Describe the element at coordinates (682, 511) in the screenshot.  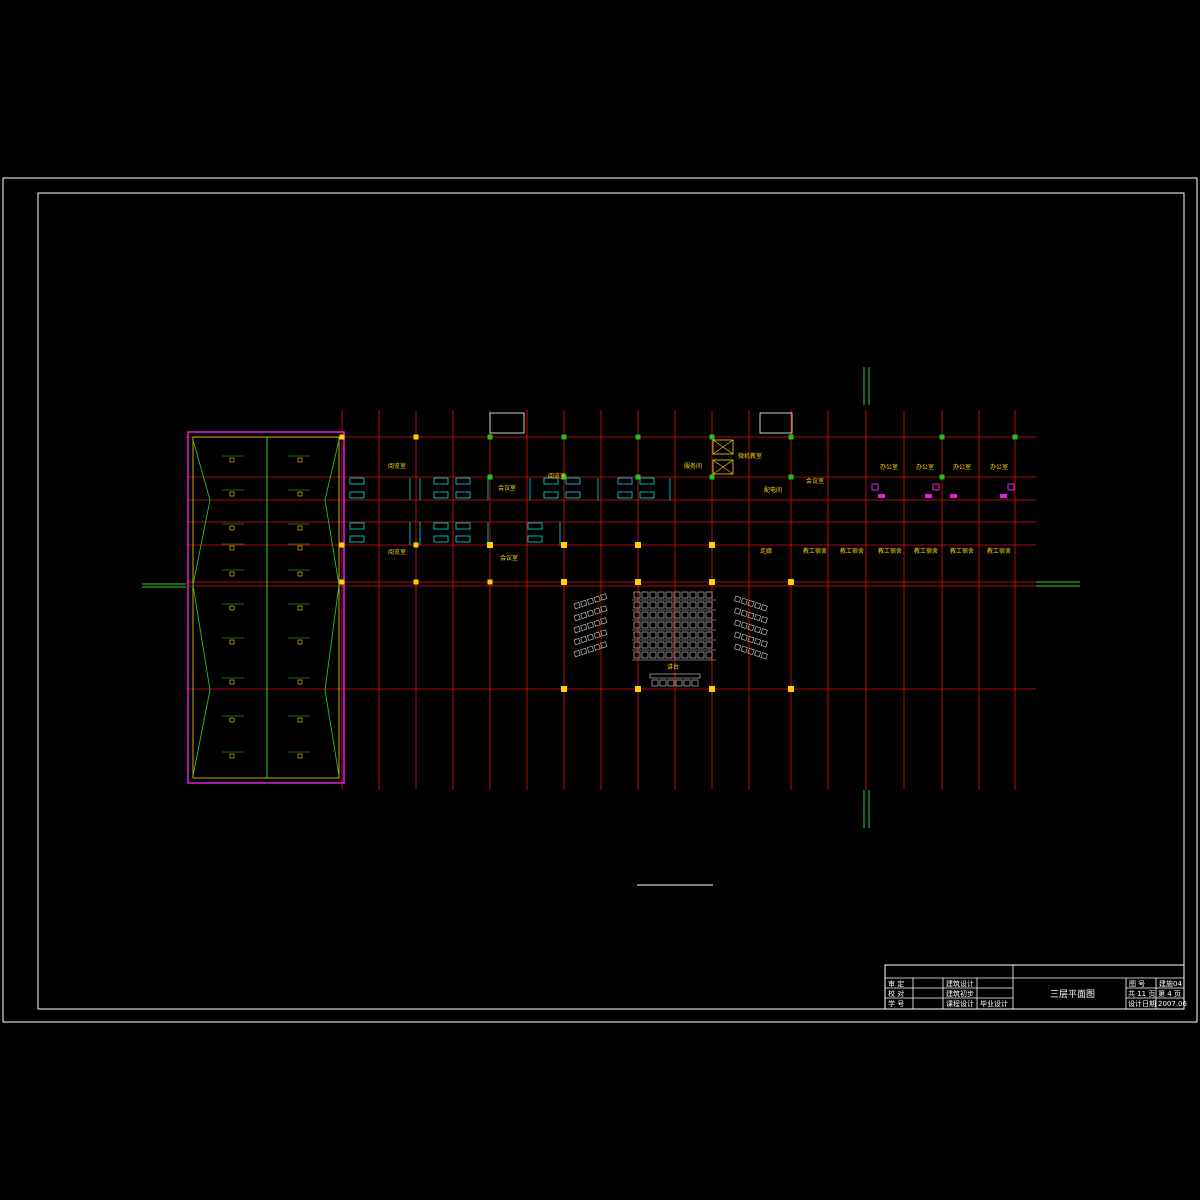
I see `furniture` at that location.